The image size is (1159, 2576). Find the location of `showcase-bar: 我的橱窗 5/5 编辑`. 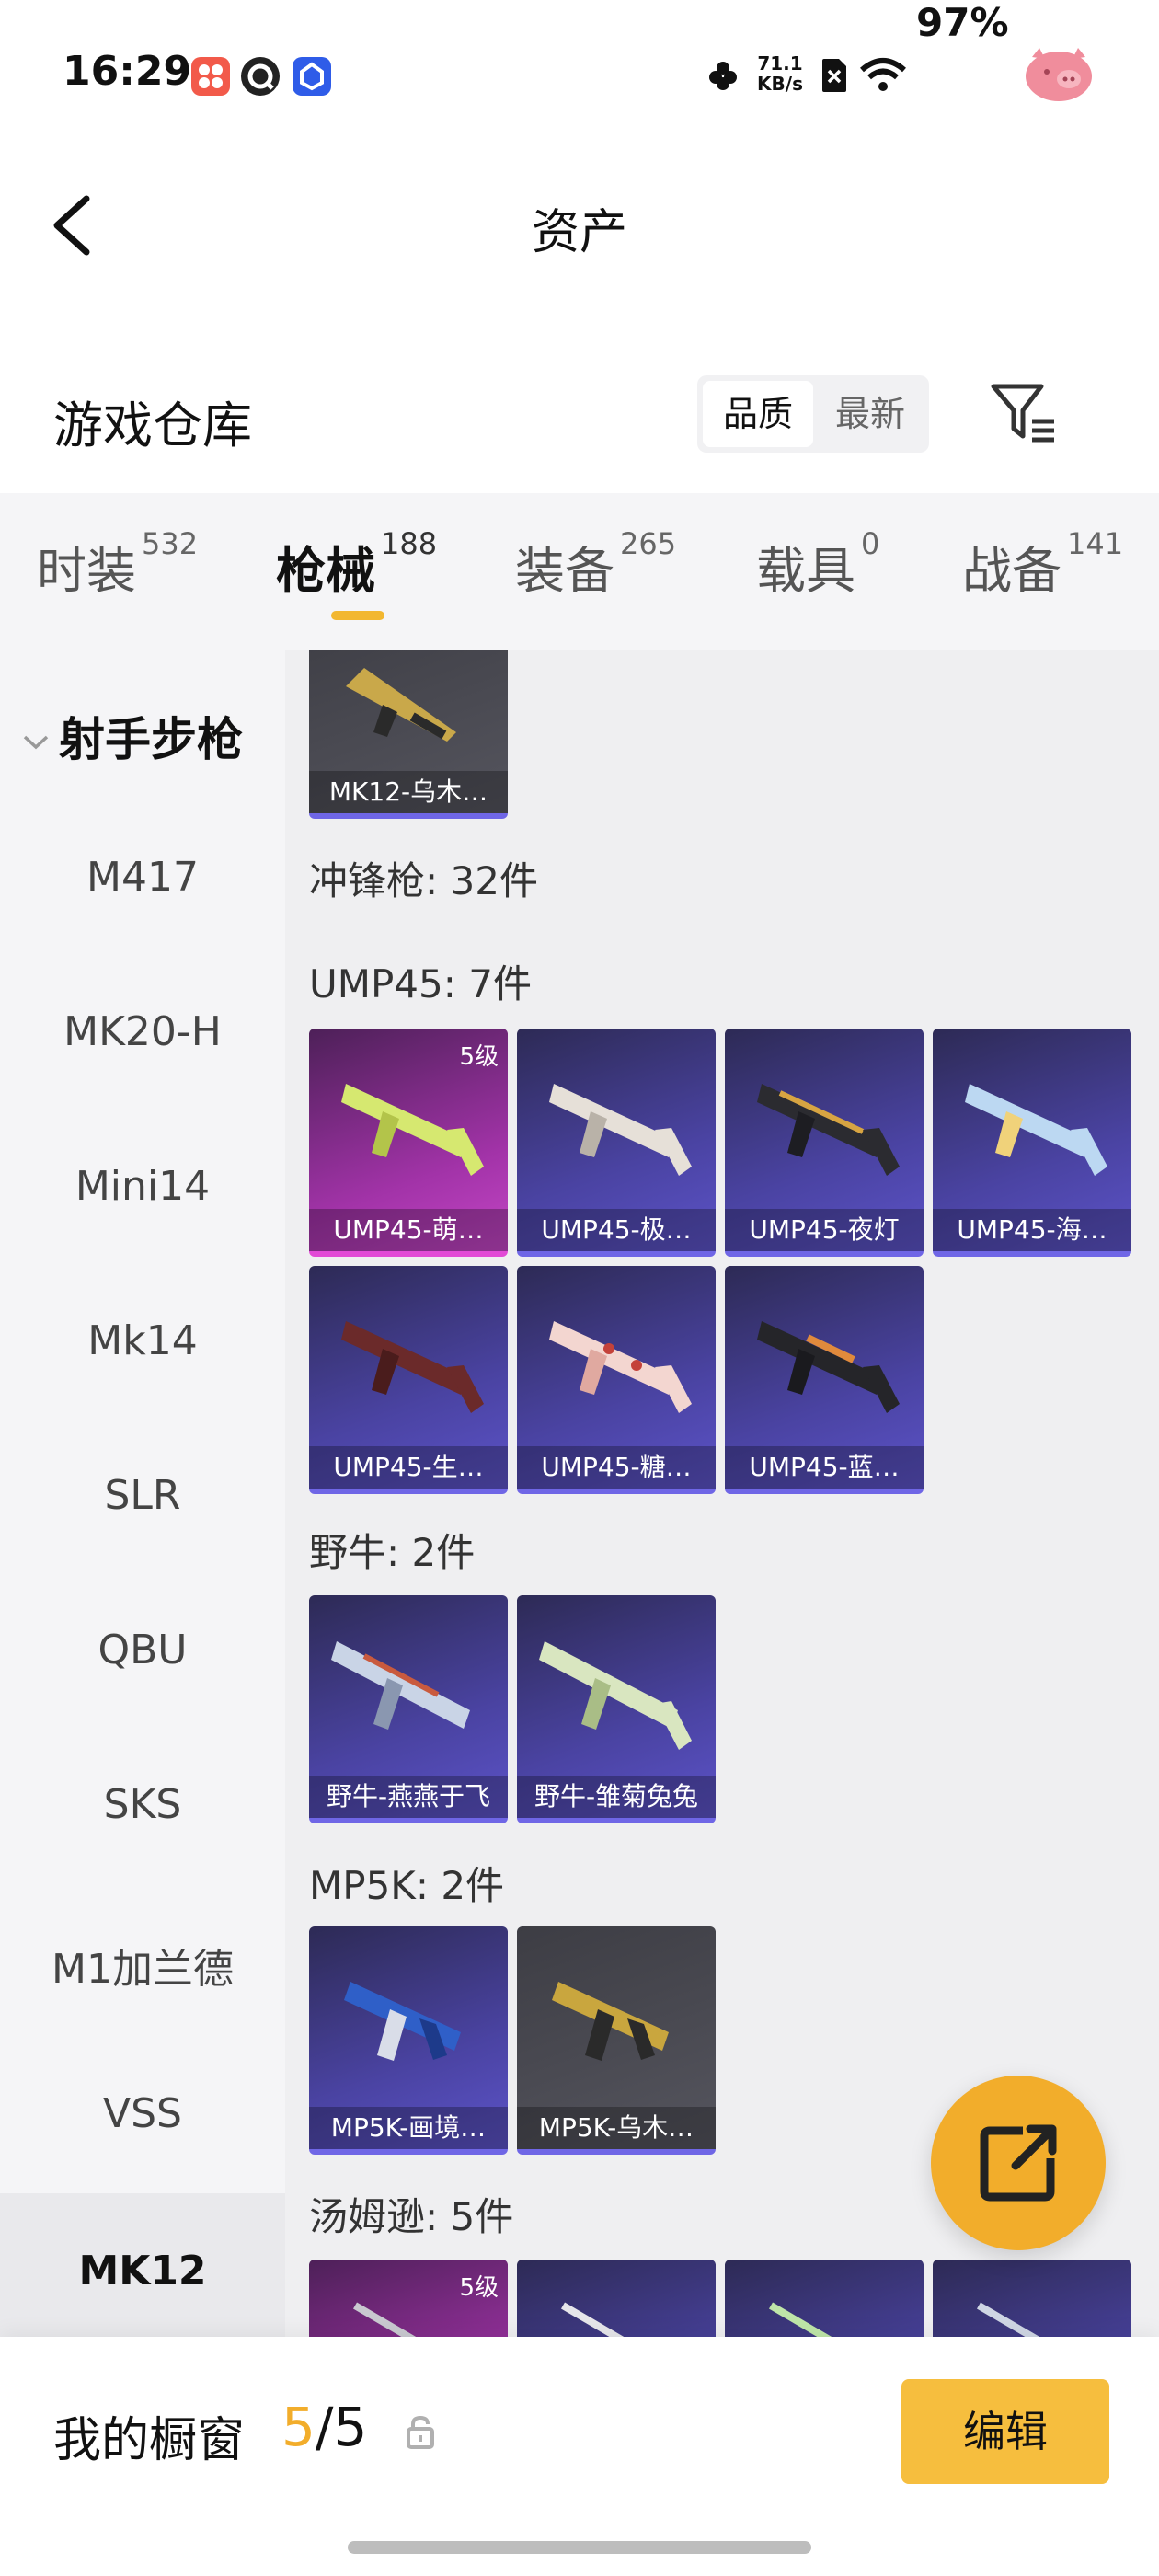

showcase-bar: 我的橱窗 5/5 编辑 is located at coordinates (579, 2456).